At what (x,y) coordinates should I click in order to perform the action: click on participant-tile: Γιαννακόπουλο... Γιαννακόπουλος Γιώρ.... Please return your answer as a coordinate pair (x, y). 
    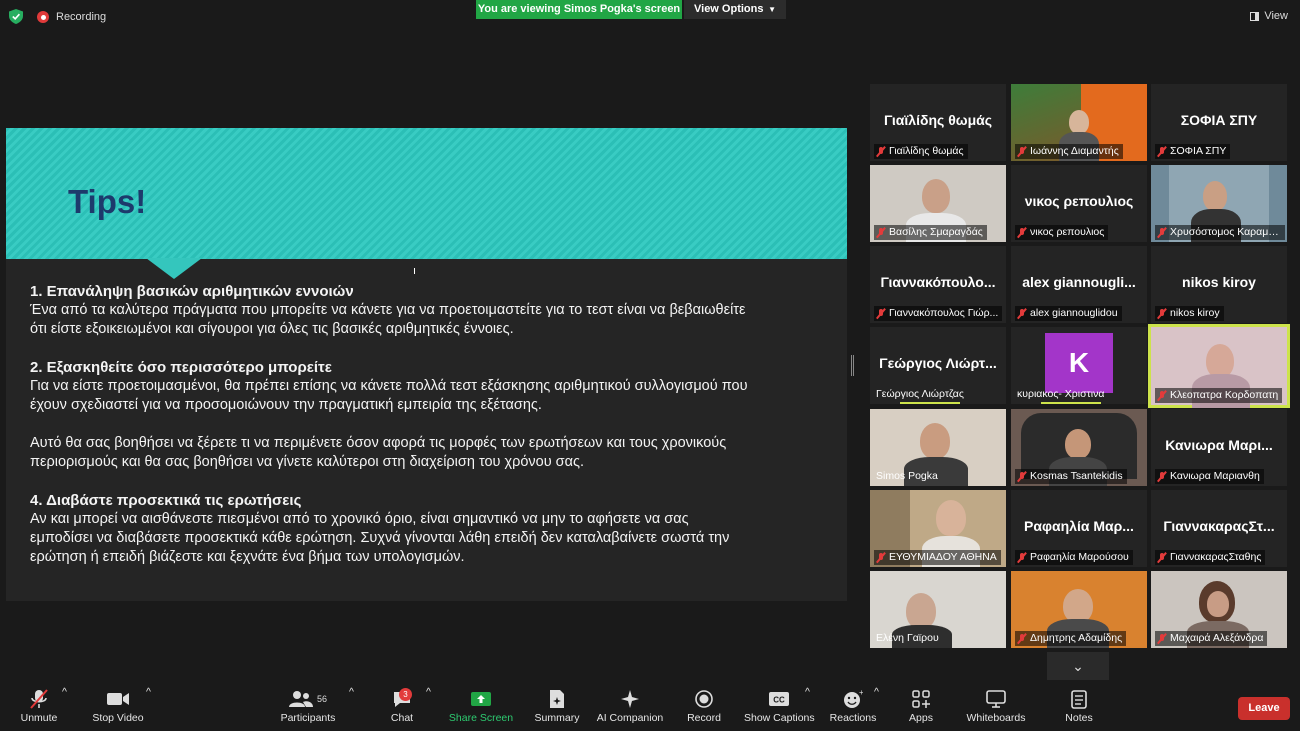
    Looking at the image, I should click on (938, 284).